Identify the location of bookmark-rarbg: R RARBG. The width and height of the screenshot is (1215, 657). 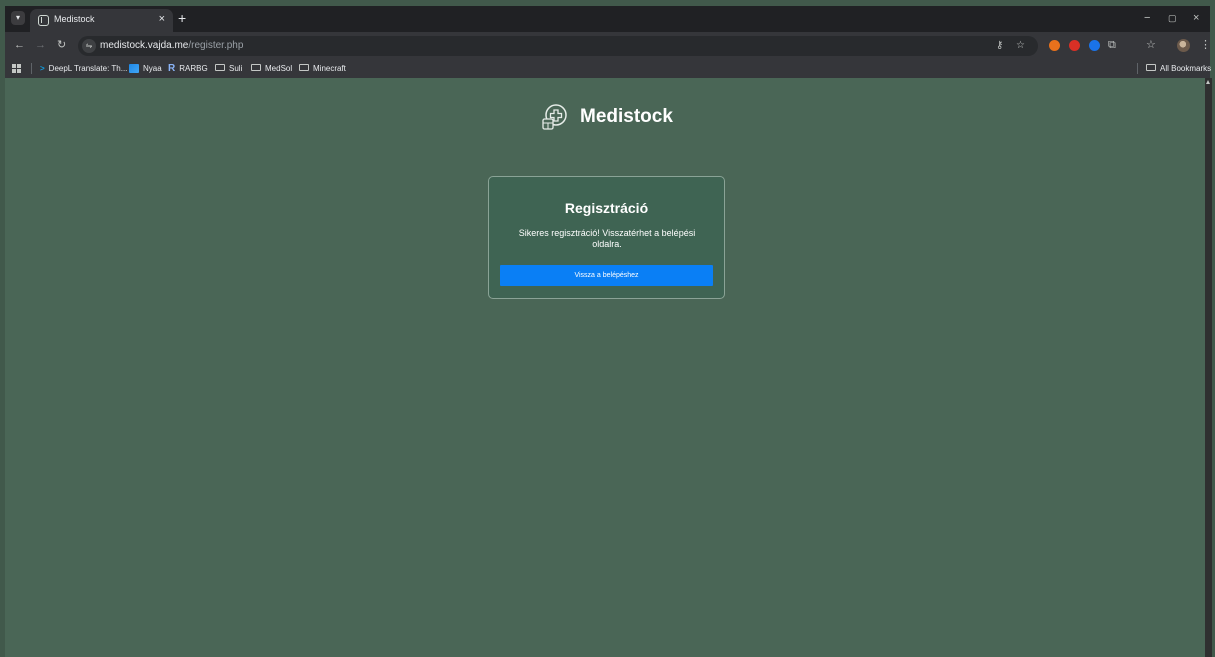
(188, 69).